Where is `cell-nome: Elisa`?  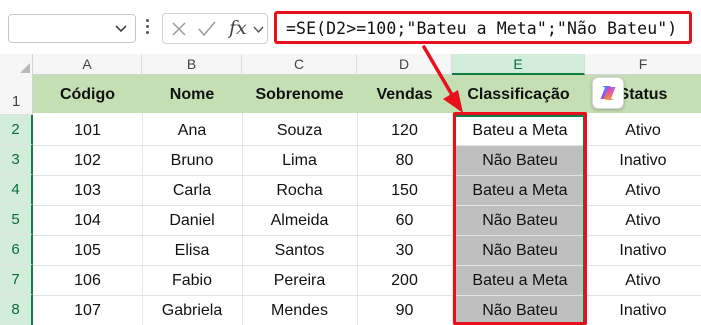 cell-nome: Elisa is located at coordinates (192, 250).